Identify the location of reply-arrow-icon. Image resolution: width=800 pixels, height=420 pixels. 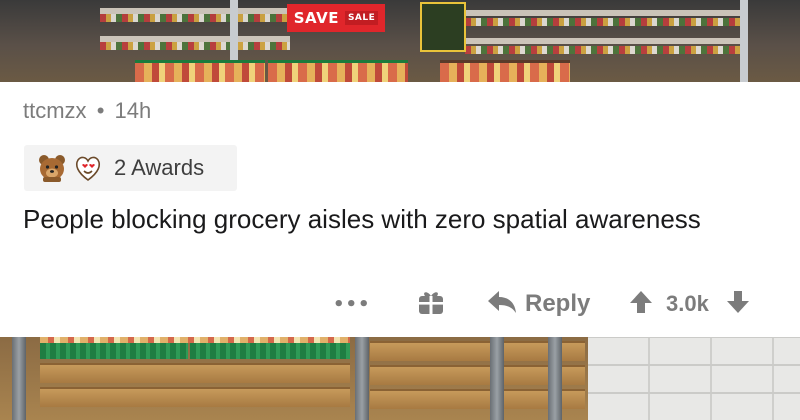
(502, 304).